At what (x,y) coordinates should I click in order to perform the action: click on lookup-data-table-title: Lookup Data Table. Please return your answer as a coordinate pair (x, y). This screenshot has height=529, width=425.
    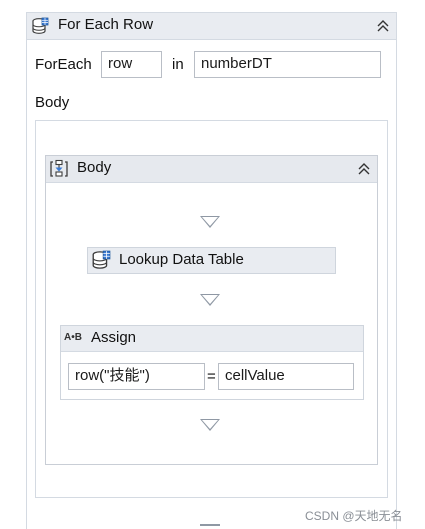
    Looking at the image, I should click on (181, 259).